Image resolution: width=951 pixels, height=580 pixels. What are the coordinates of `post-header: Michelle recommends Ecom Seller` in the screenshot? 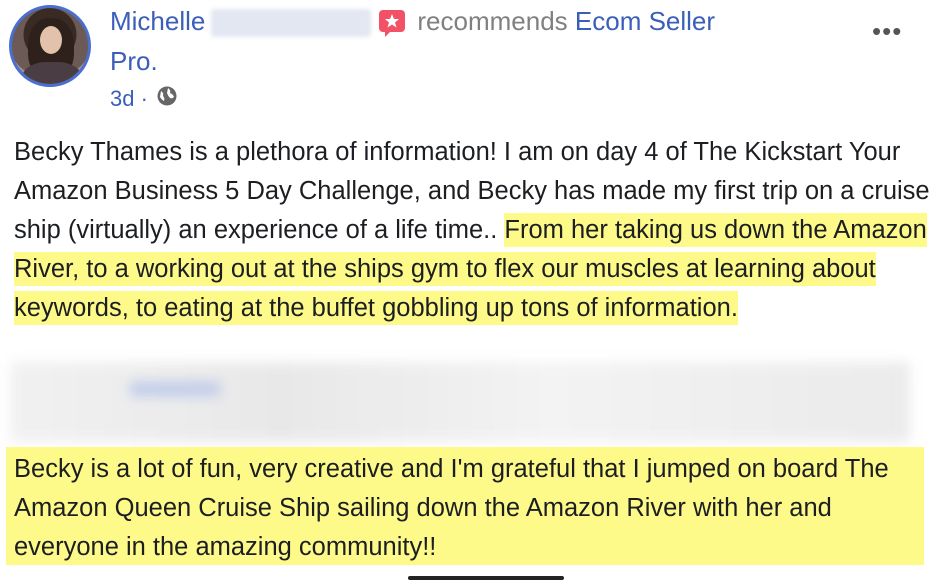 It's located at (412, 21).